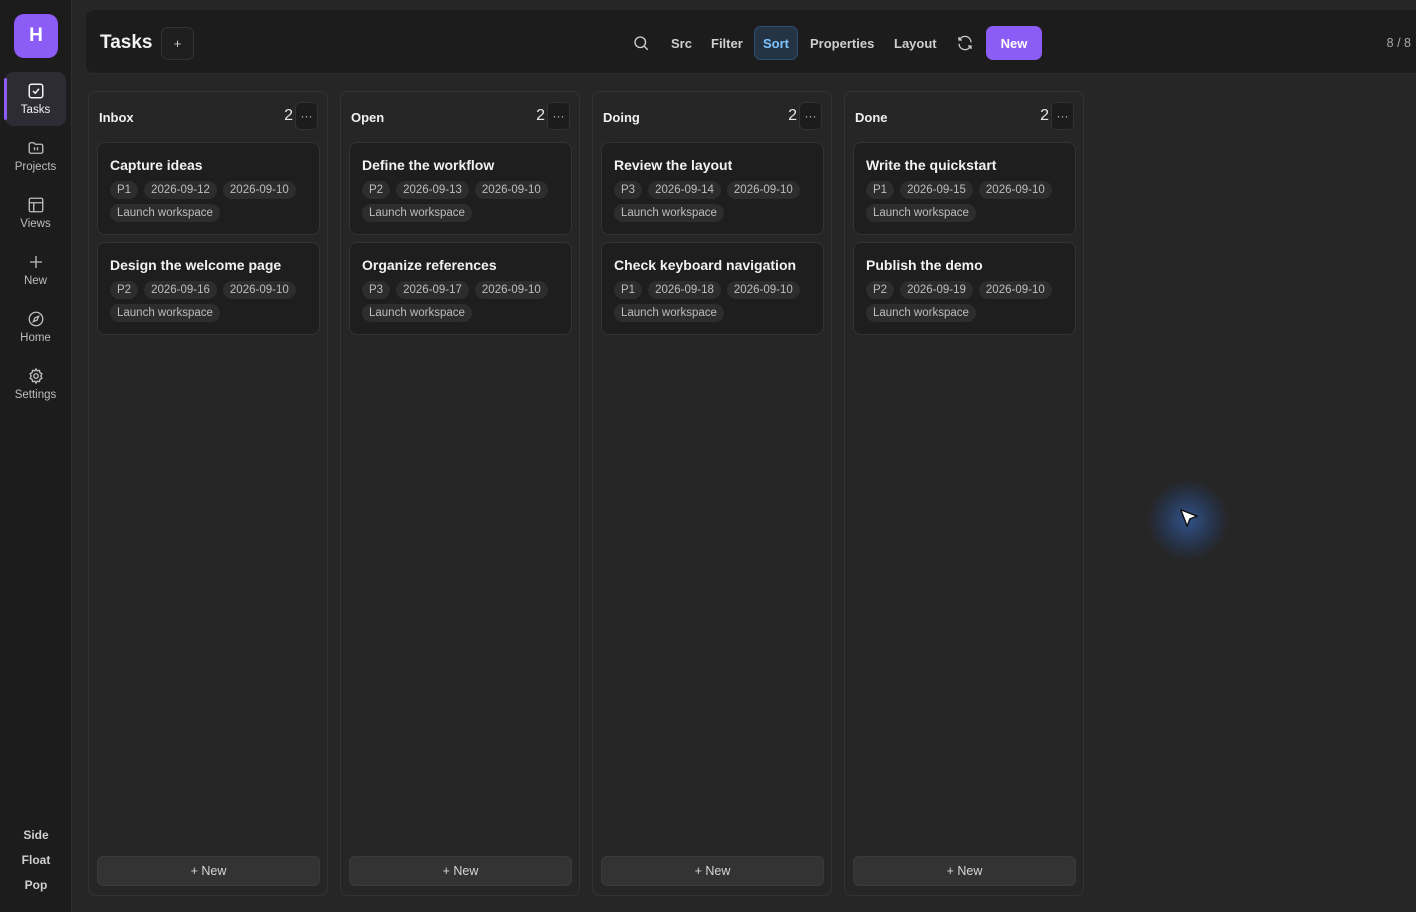 The image size is (1416, 912). Describe the element at coordinates (727, 43) in the screenshot. I see `filter-button: Filter` at that location.